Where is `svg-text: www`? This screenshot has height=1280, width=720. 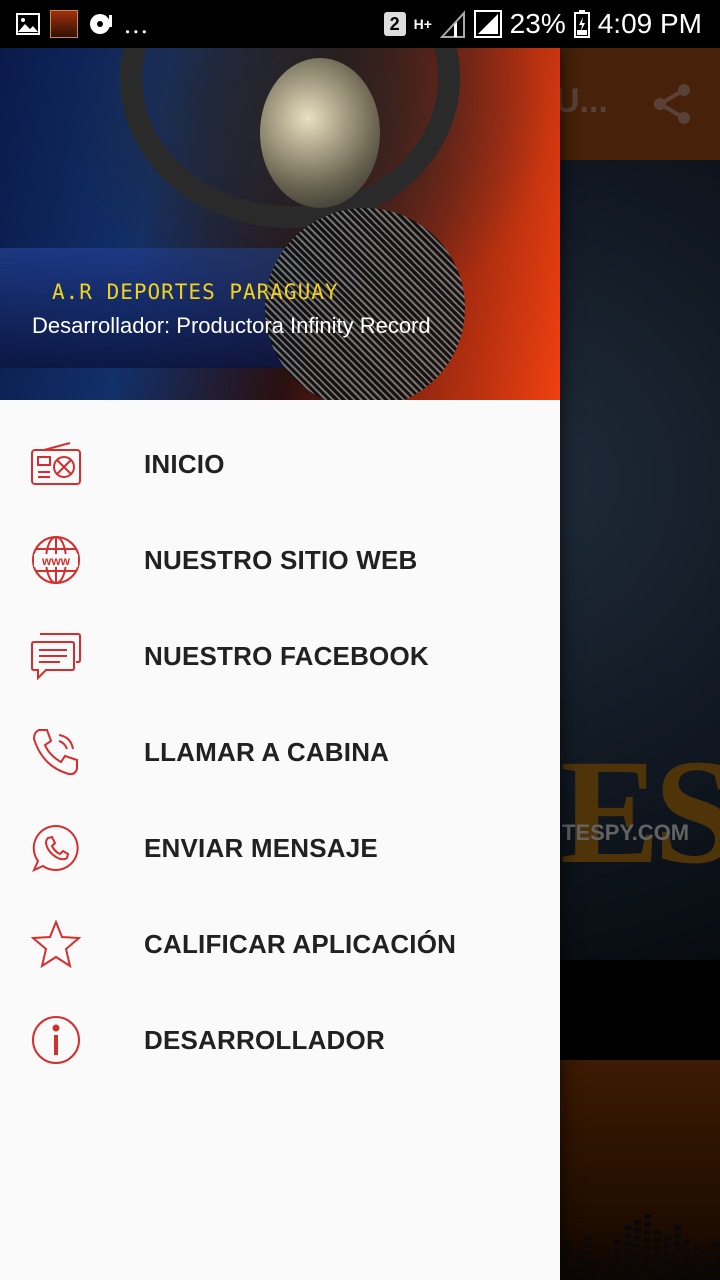 svg-text: www is located at coordinates (56, 561).